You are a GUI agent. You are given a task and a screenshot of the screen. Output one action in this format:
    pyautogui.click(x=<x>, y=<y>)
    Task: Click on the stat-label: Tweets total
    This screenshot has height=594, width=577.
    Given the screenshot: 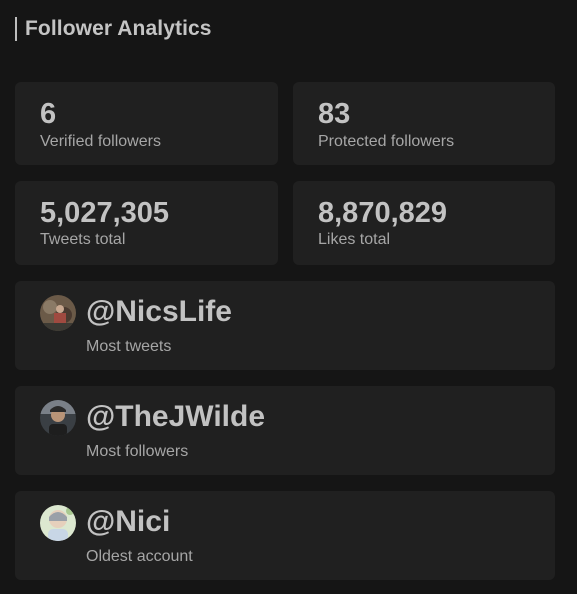 What is the action you would take?
    pyautogui.click(x=83, y=239)
    